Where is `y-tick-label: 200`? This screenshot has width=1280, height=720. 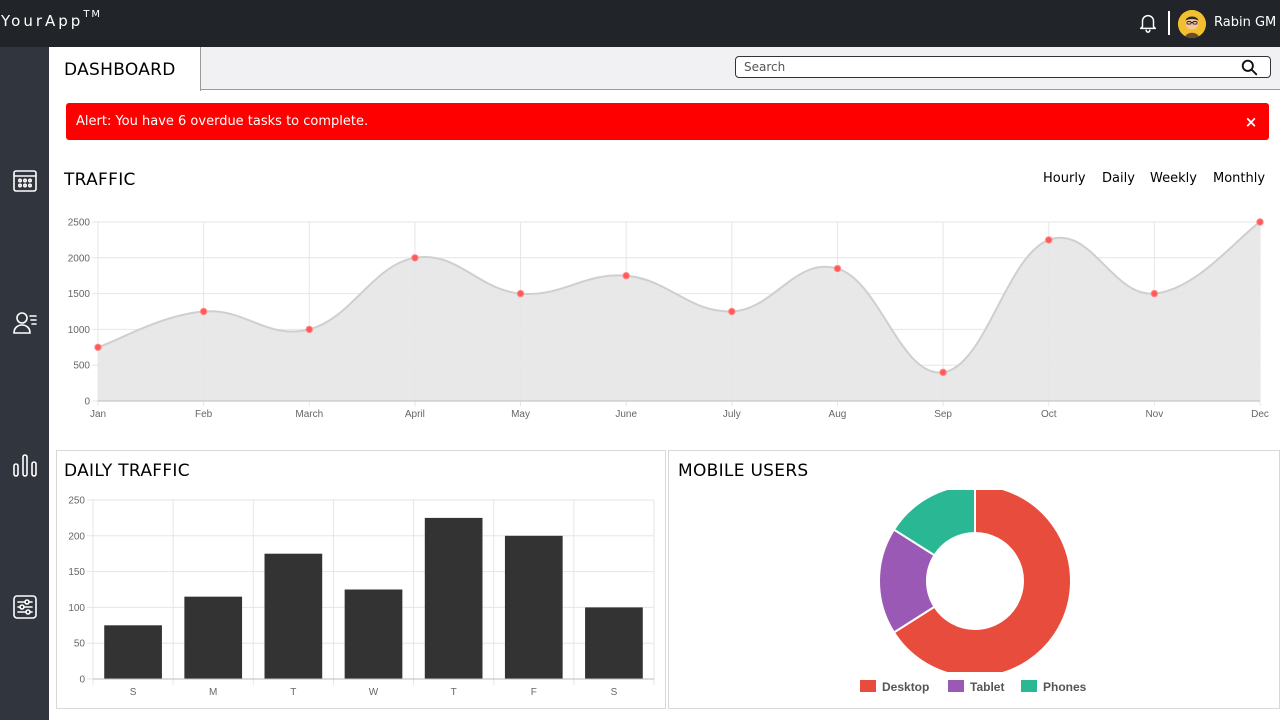 y-tick-label: 200 is located at coordinates (76, 536).